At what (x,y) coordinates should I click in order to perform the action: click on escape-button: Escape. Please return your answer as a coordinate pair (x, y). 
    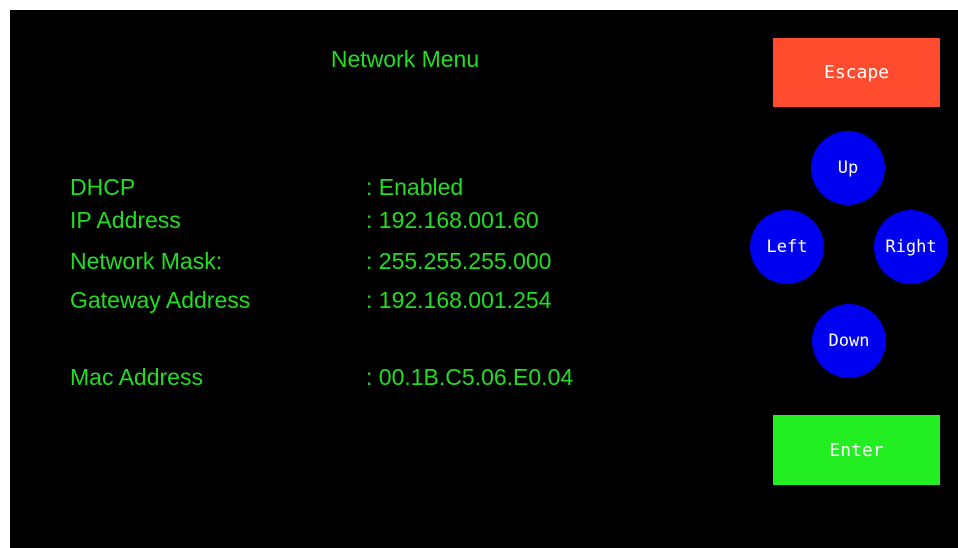
    Looking at the image, I should click on (856, 72).